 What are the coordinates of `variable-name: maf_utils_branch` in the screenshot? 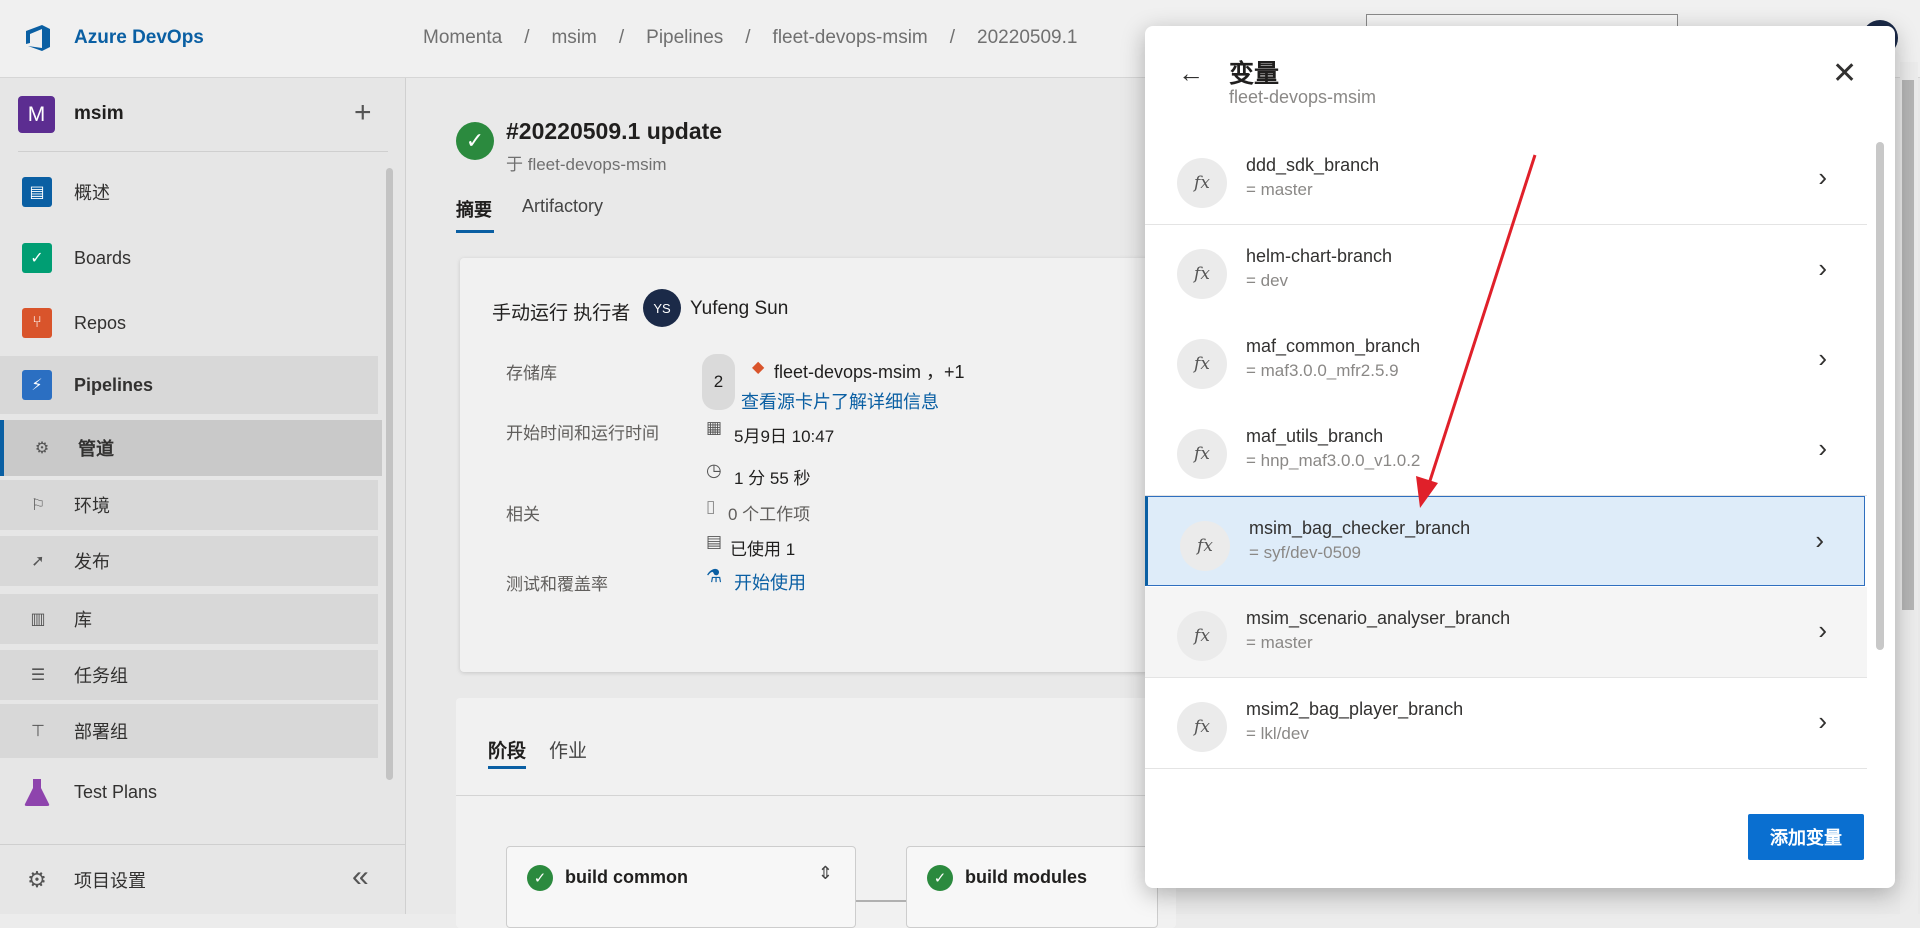 It's located at (1315, 436).